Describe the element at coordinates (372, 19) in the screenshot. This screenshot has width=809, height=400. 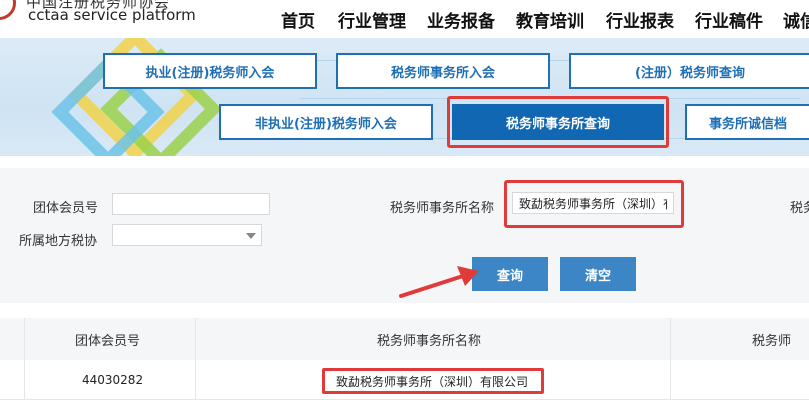
I see `nav-item-industry-management: 行业管理` at that location.